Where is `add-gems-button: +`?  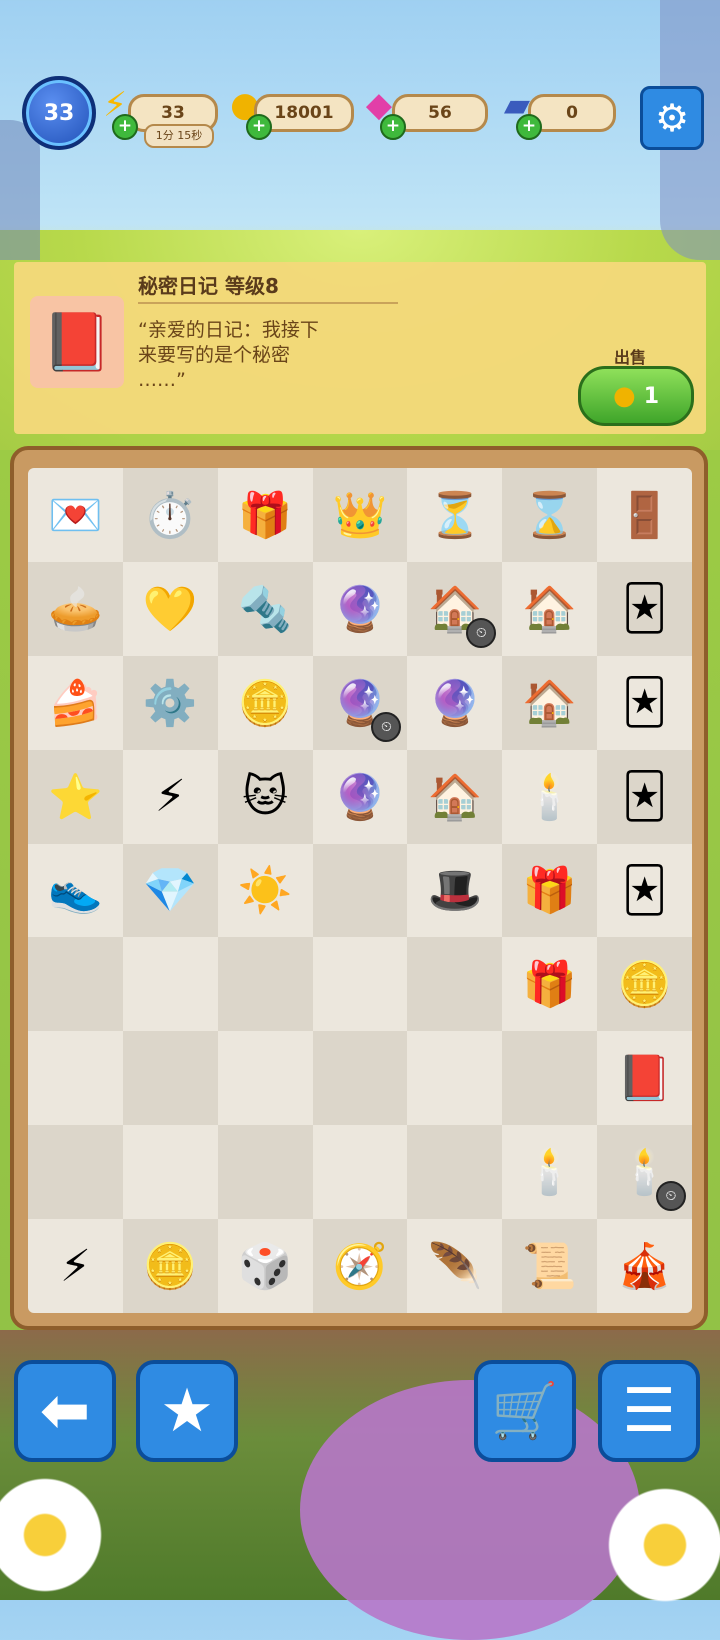
add-gems-button: + is located at coordinates (393, 127).